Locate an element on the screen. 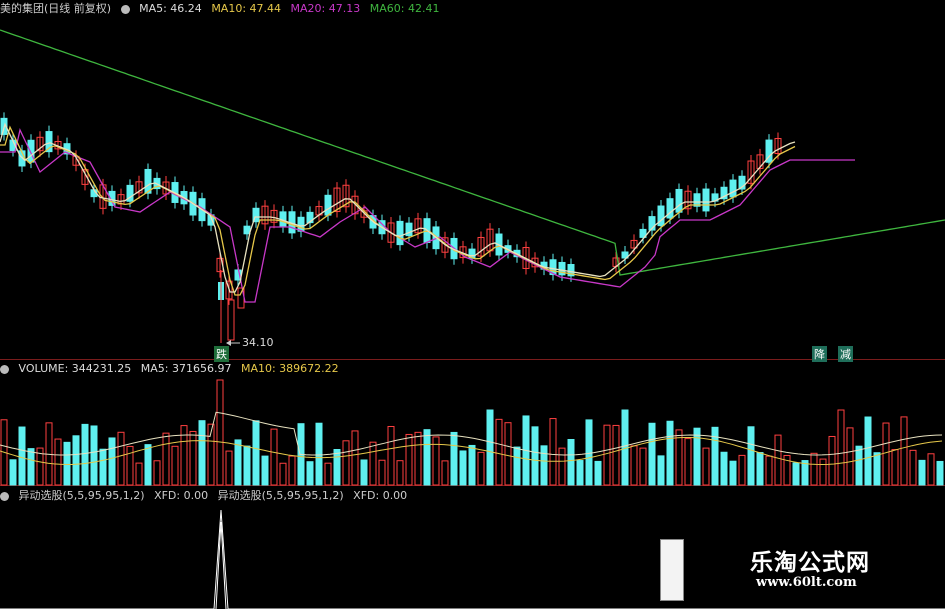 The image size is (945, 609). low-price-label: 34.10 is located at coordinates (258, 342).